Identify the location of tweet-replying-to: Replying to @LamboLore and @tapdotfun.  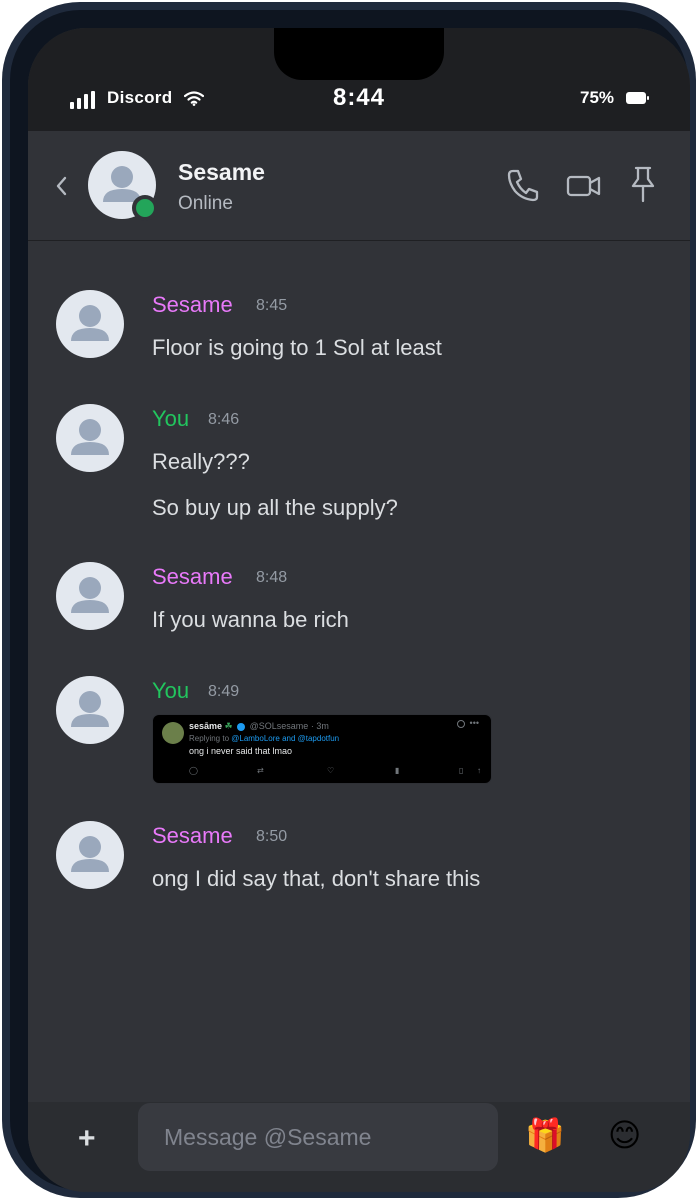
(264, 738).